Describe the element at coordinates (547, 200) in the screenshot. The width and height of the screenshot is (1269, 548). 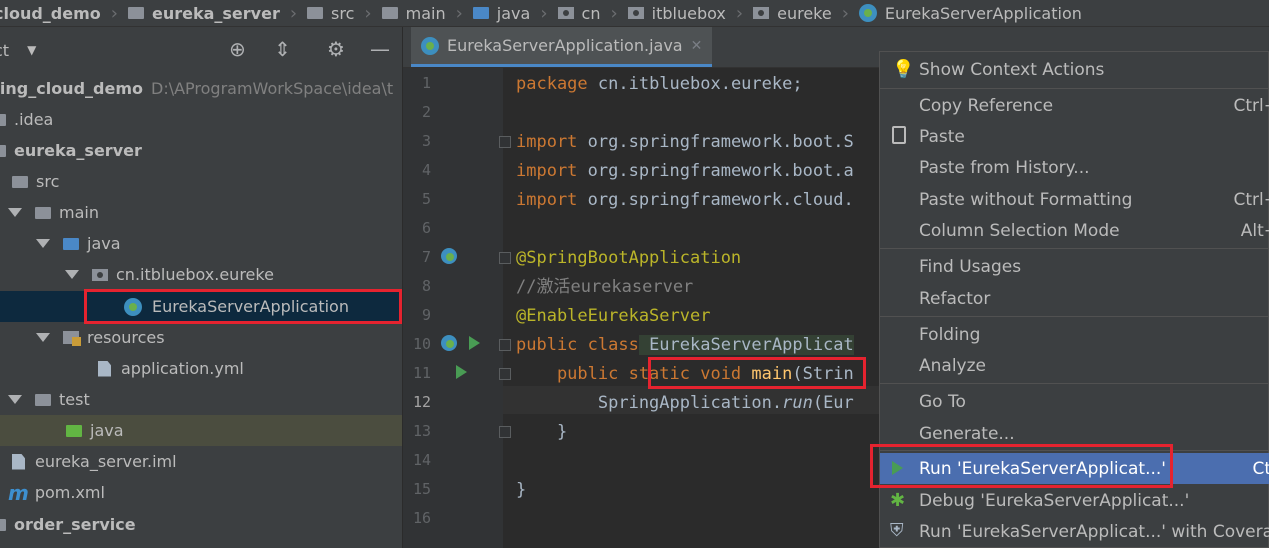
I see `code-token: import` at that location.